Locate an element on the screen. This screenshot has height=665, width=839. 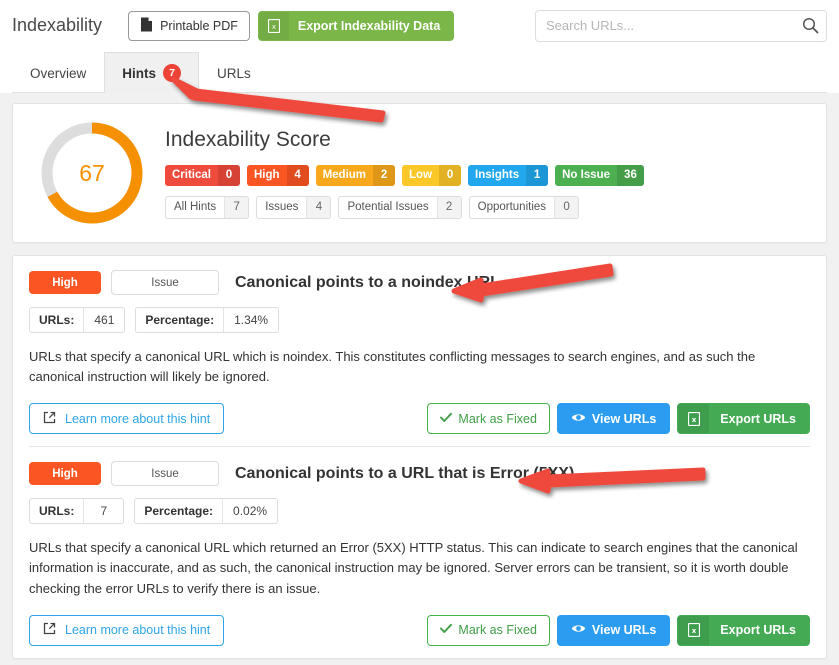
severity-pill-critical: Critical 0 is located at coordinates (202, 175).